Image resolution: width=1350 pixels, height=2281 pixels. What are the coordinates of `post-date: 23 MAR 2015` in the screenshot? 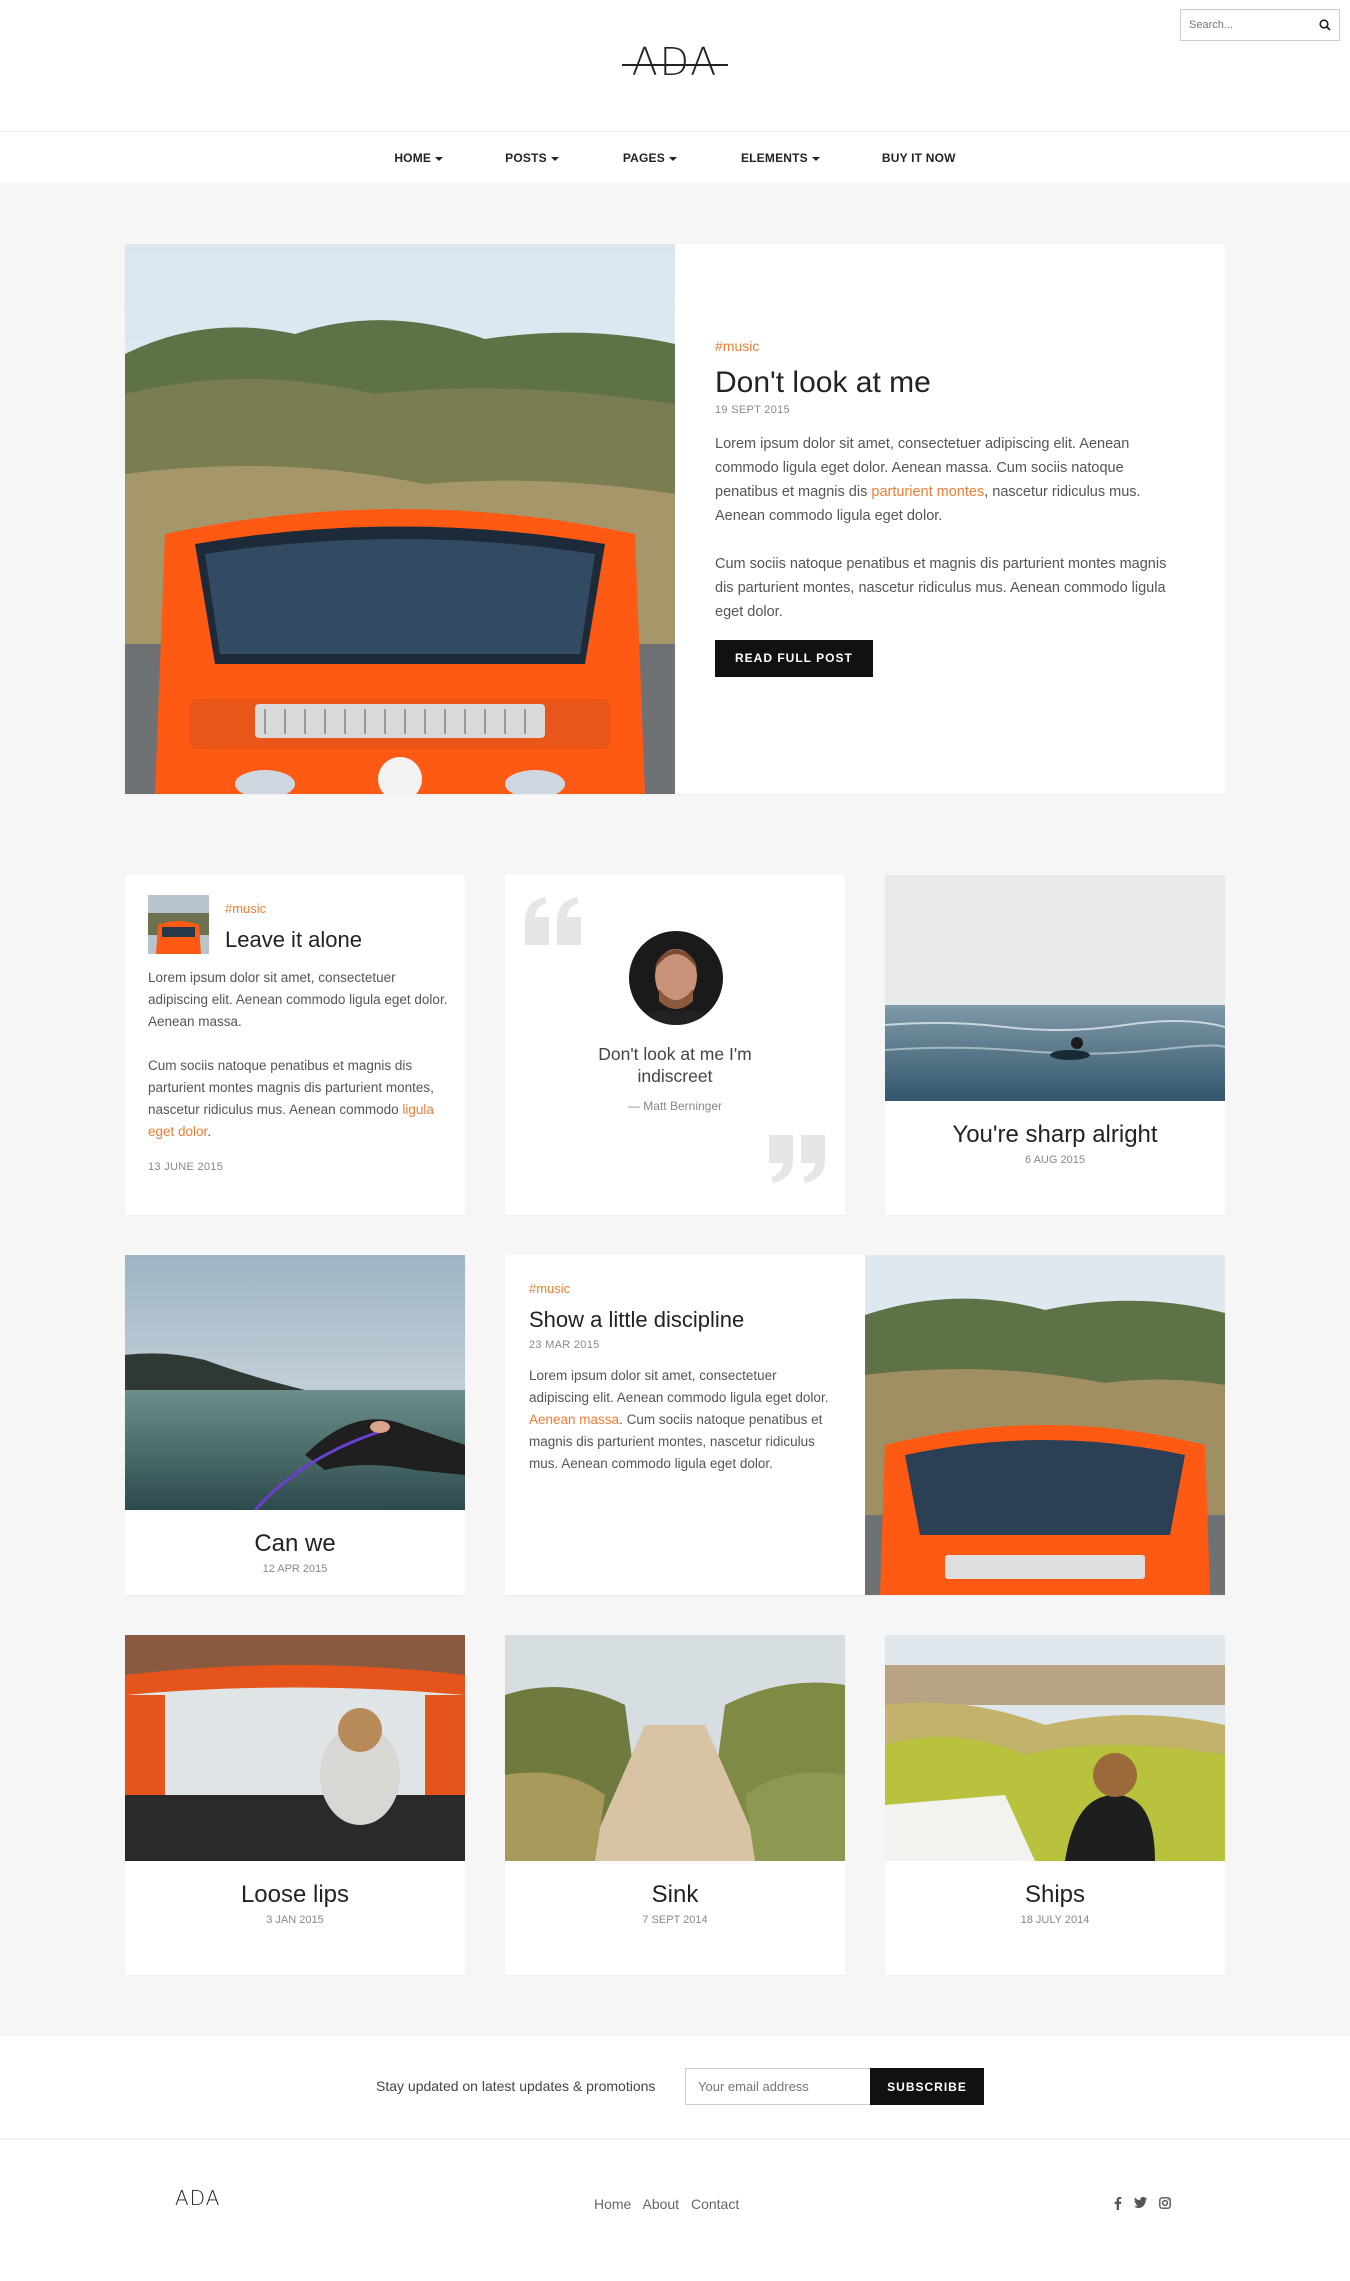 It's located at (564, 1345).